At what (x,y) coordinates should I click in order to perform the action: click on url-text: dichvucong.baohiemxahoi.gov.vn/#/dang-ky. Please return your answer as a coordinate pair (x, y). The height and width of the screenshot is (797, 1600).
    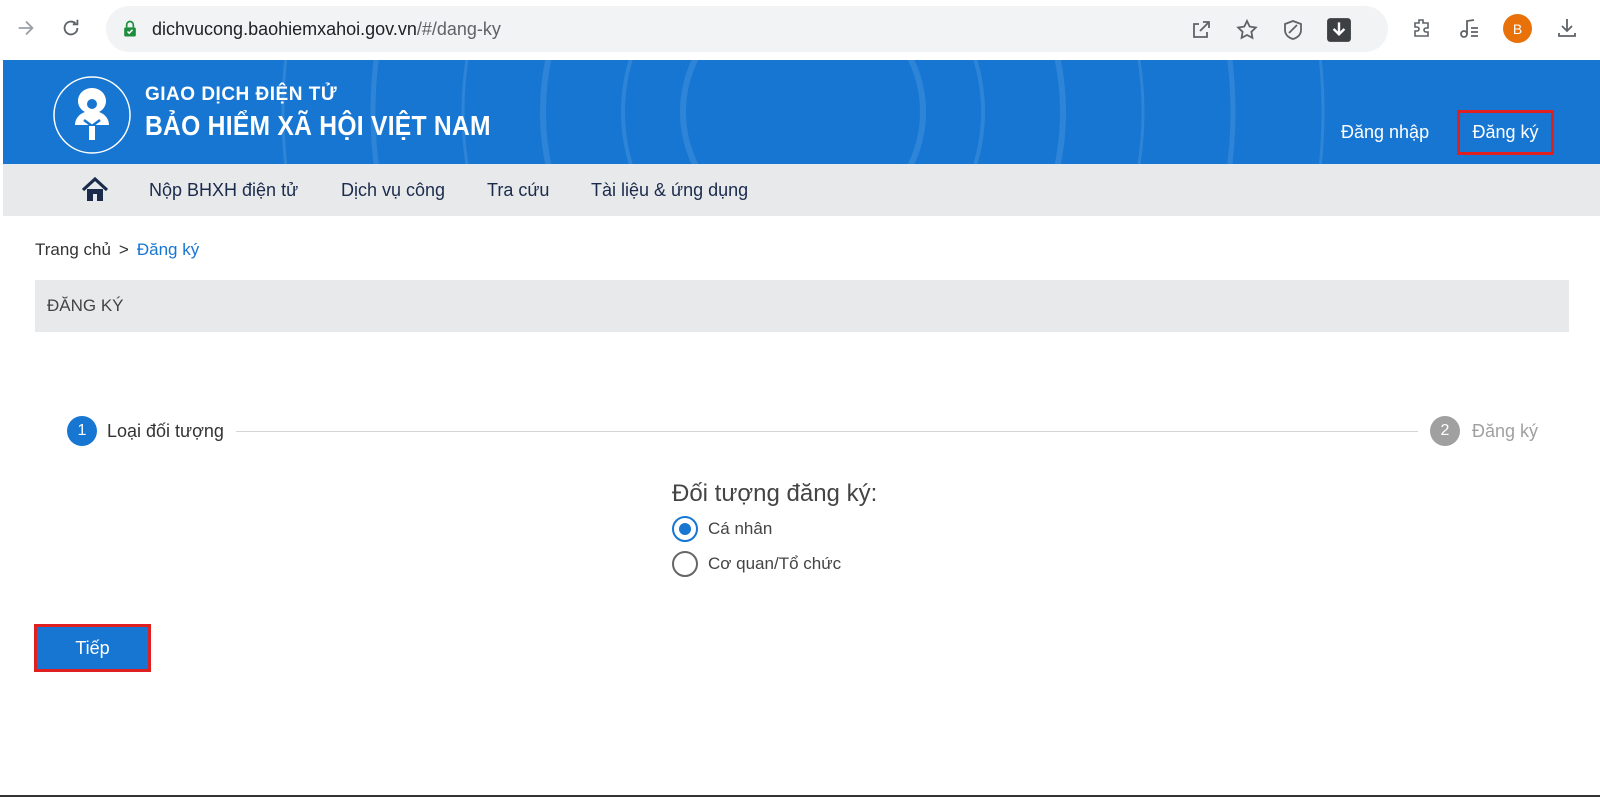
    Looking at the image, I should click on (326, 29).